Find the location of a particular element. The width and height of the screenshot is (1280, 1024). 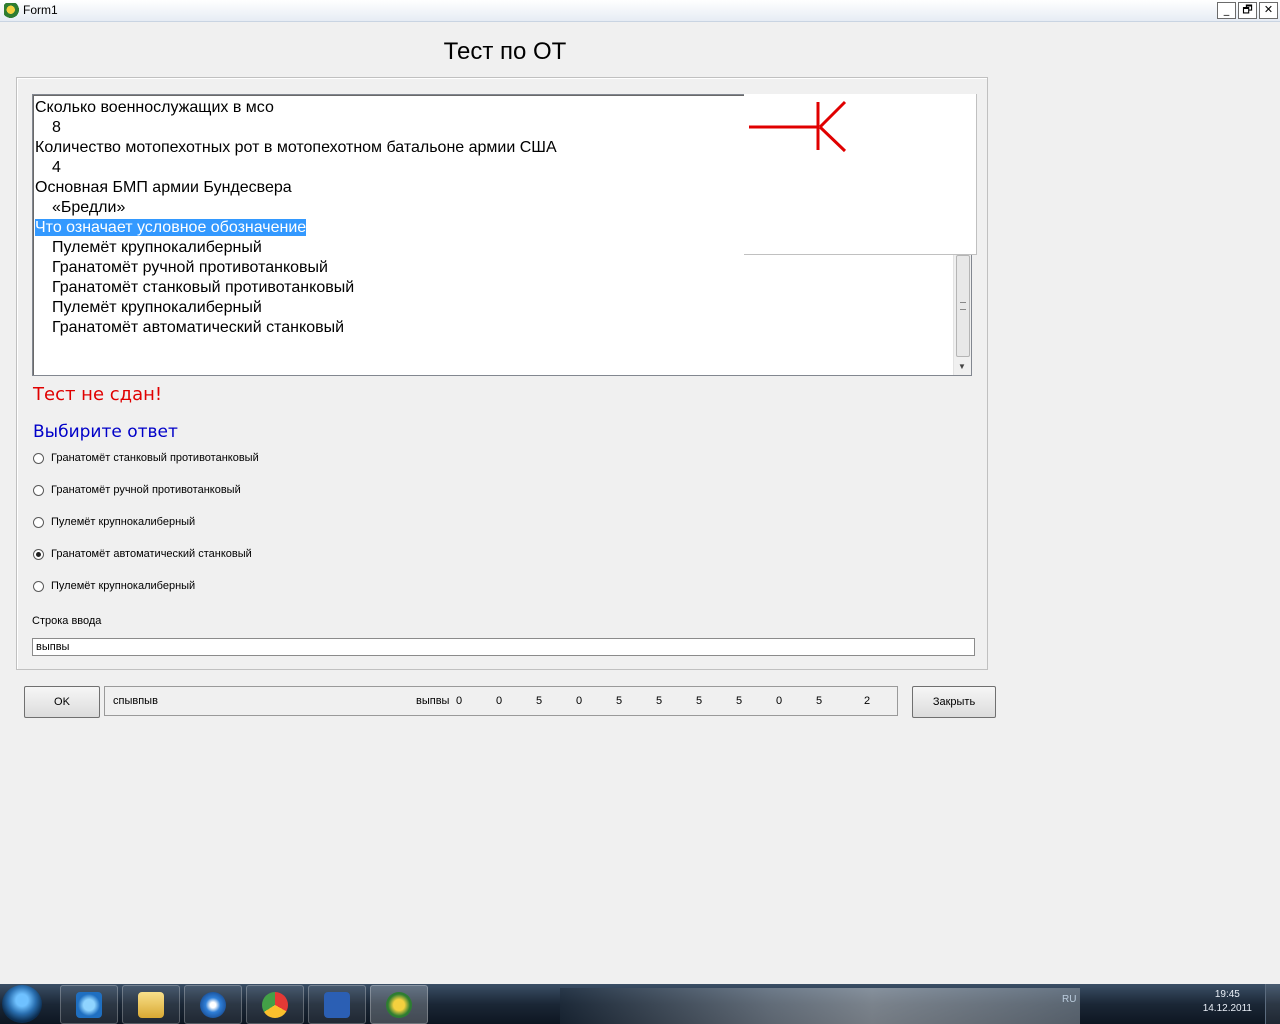

answer-option-label: Гранатомёт ручной противотанковый is located at coordinates (146, 490).